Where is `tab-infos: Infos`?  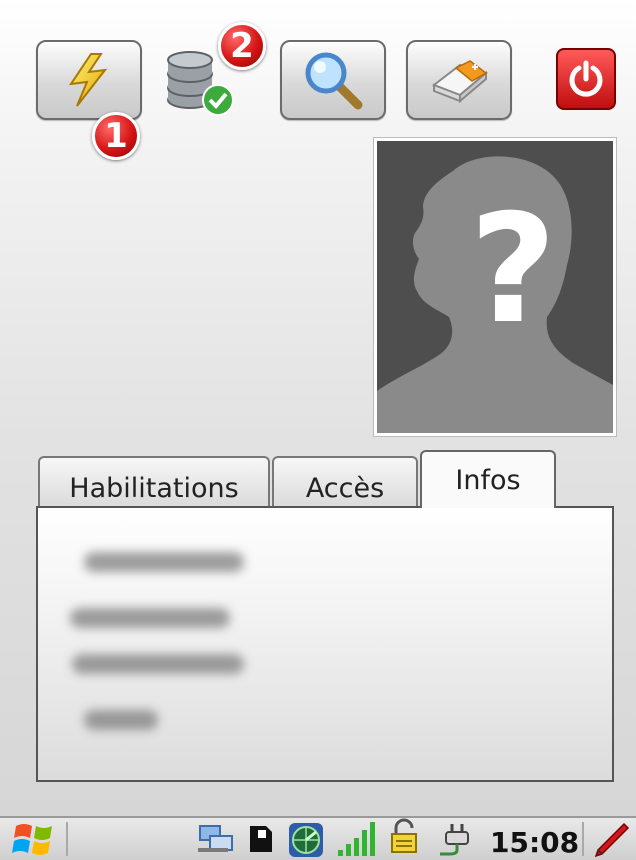 tab-infos: Infos is located at coordinates (488, 479).